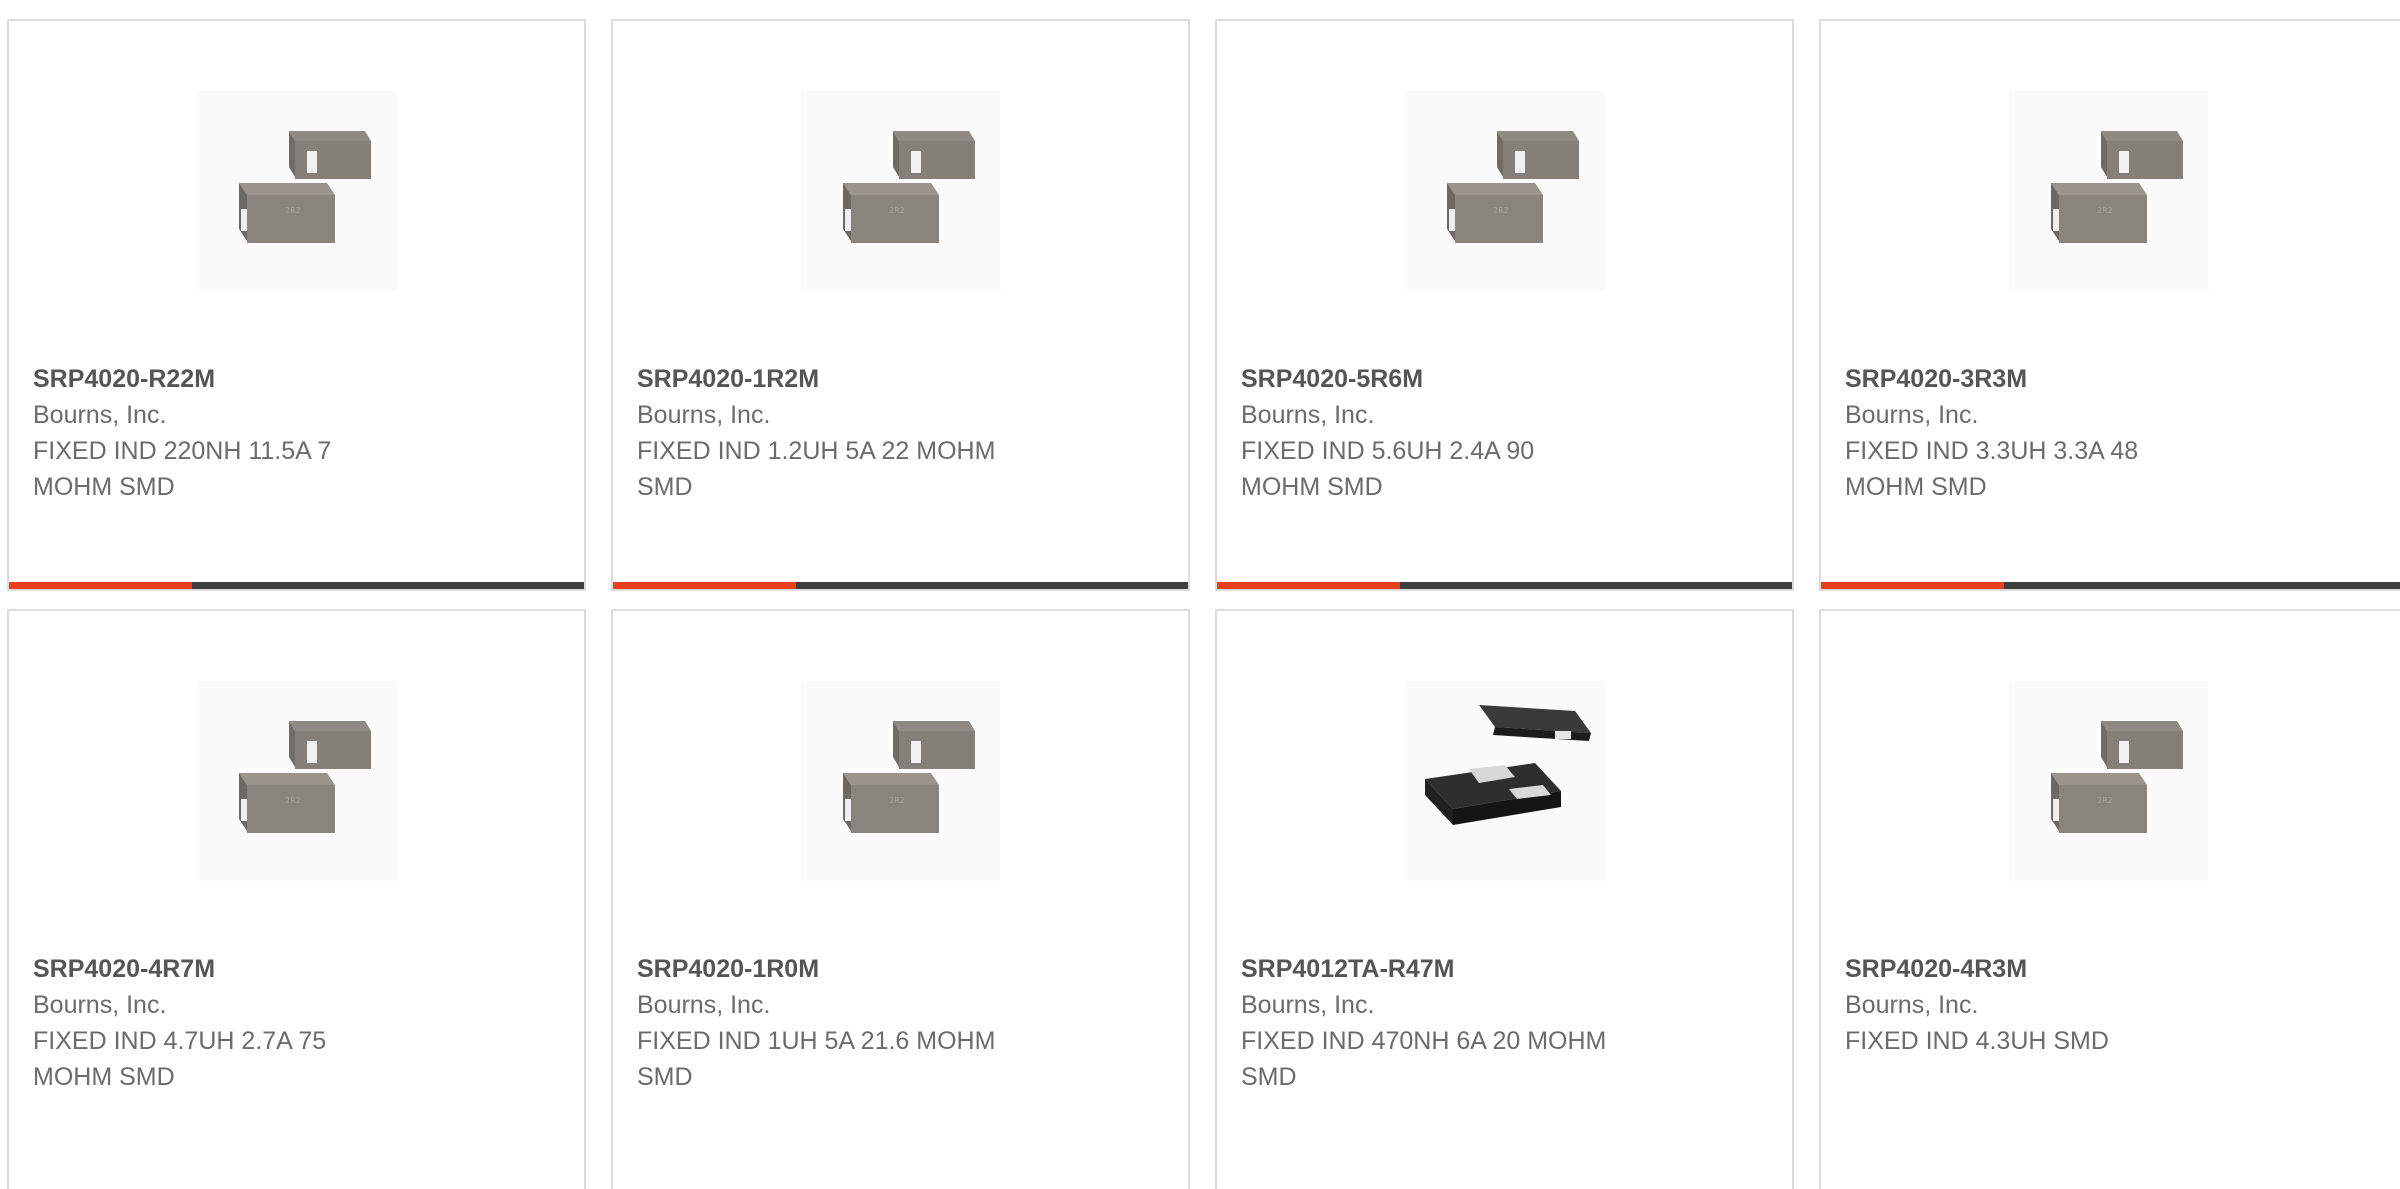 This screenshot has width=2400, height=1189. I want to click on part-number-link: SRP4020-5R6M, so click(1504, 379).